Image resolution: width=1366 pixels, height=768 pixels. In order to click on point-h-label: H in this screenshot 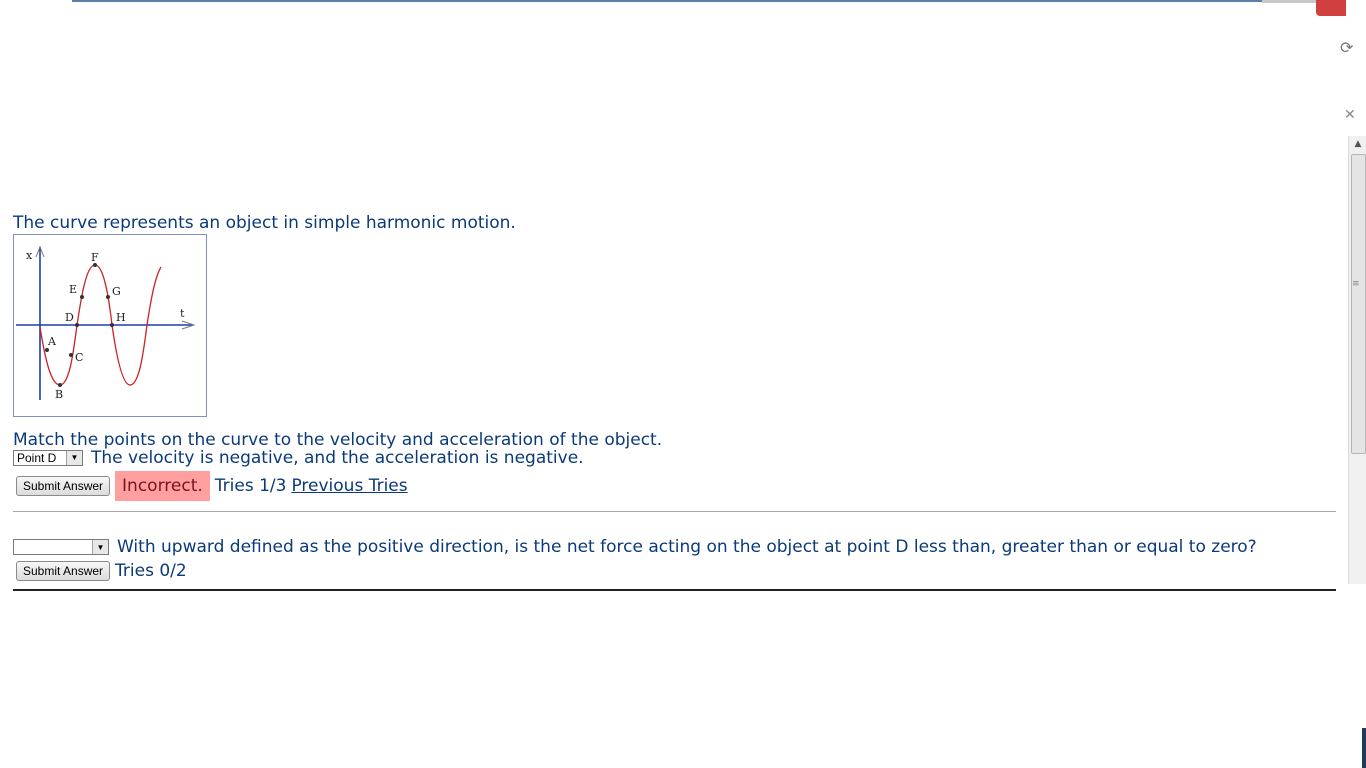, I will do `click(121, 317)`.